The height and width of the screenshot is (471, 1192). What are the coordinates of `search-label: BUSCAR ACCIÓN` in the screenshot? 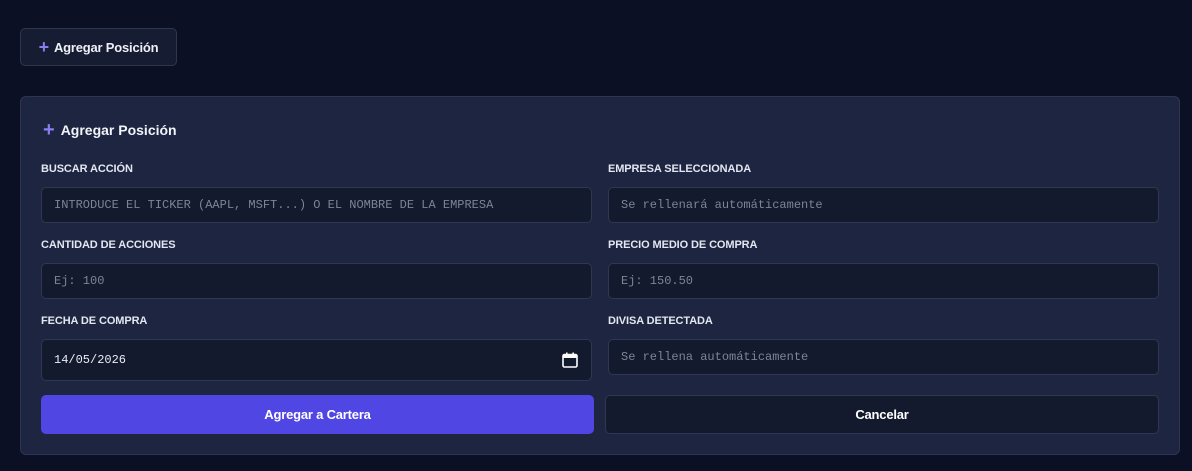 It's located at (87, 169).